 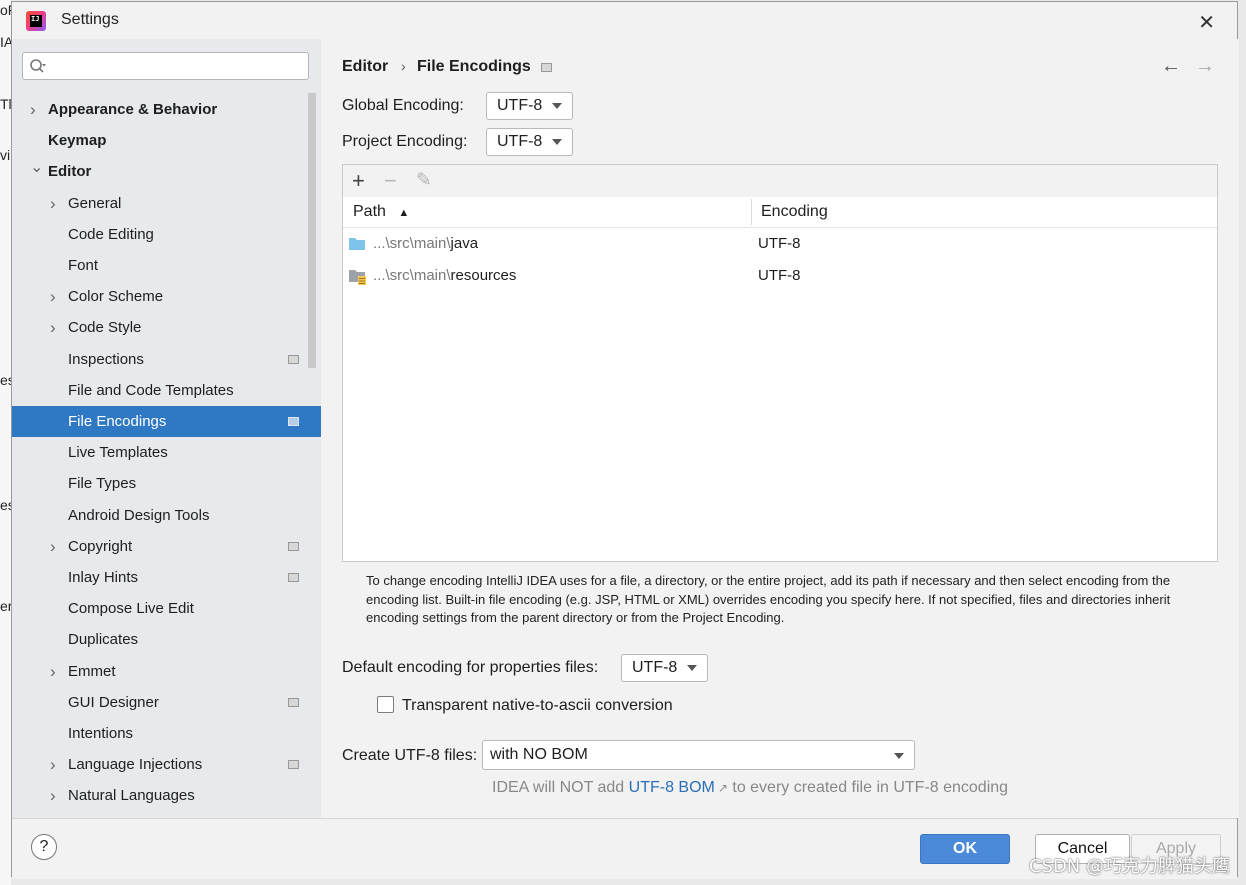 I want to click on sidebar-item-copyright: › Copyright, so click(x=166, y=546).